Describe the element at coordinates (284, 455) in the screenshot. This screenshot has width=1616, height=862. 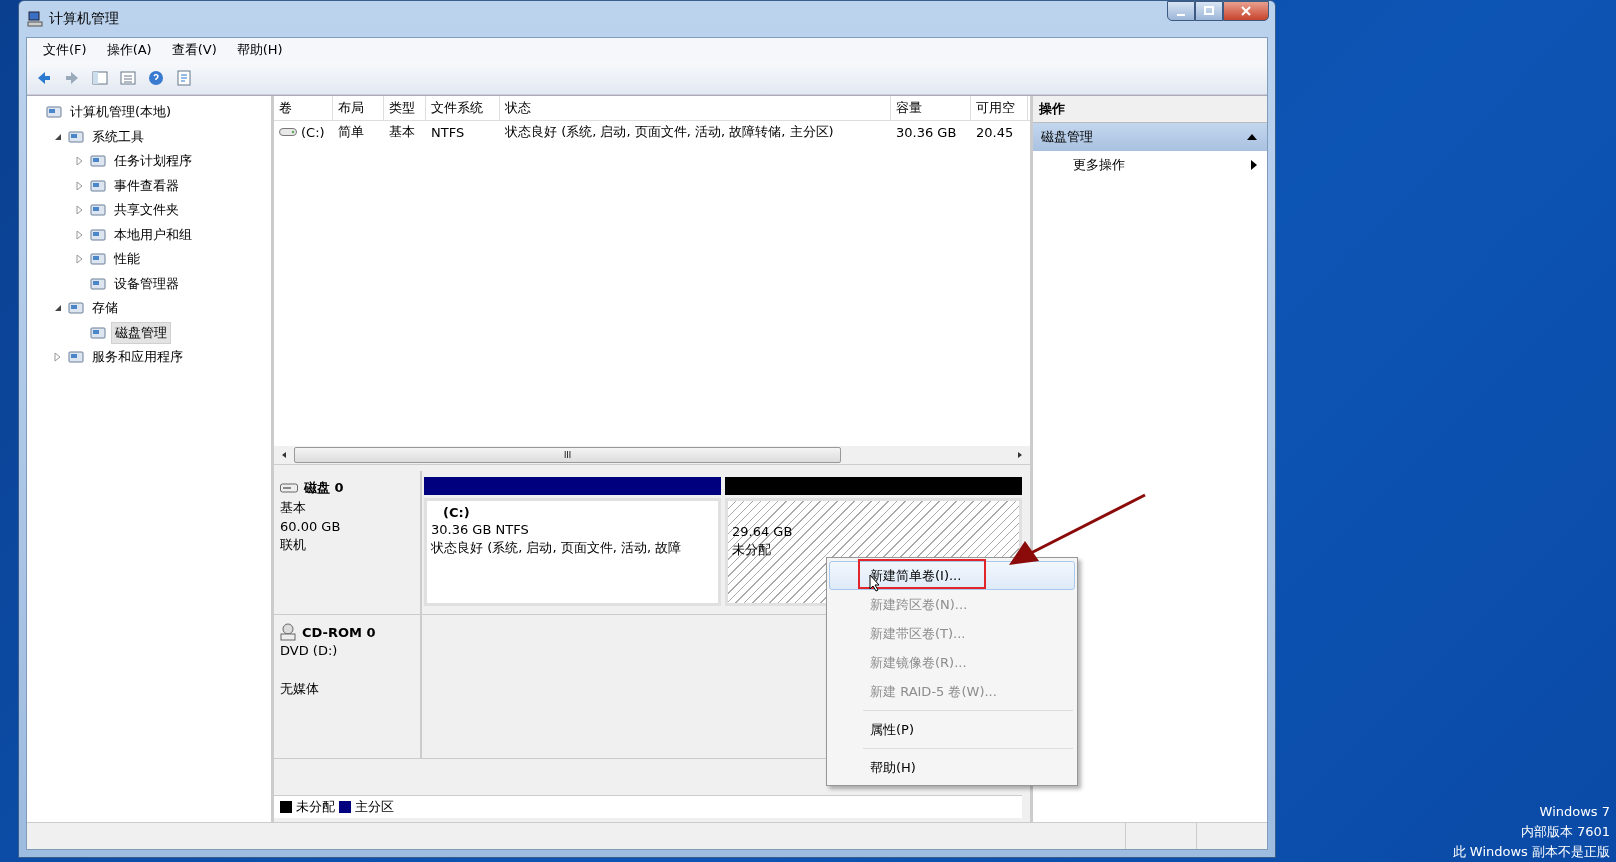
I see `scroll-left-icon` at that location.